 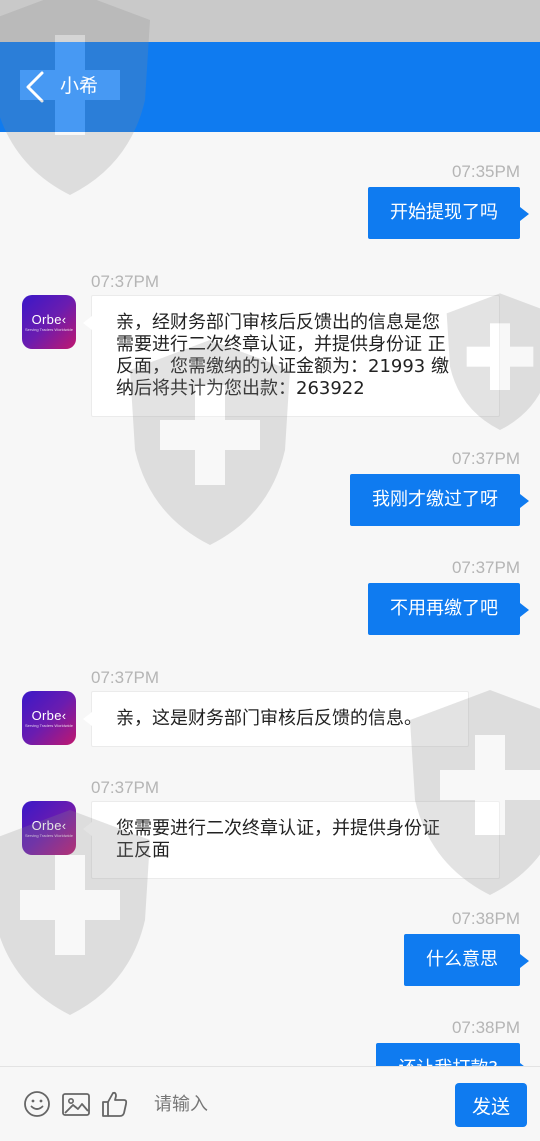 What do you see at coordinates (439, 500) in the screenshot?
I see `outgoing-message: 我刚才缴过了呀` at bounding box center [439, 500].